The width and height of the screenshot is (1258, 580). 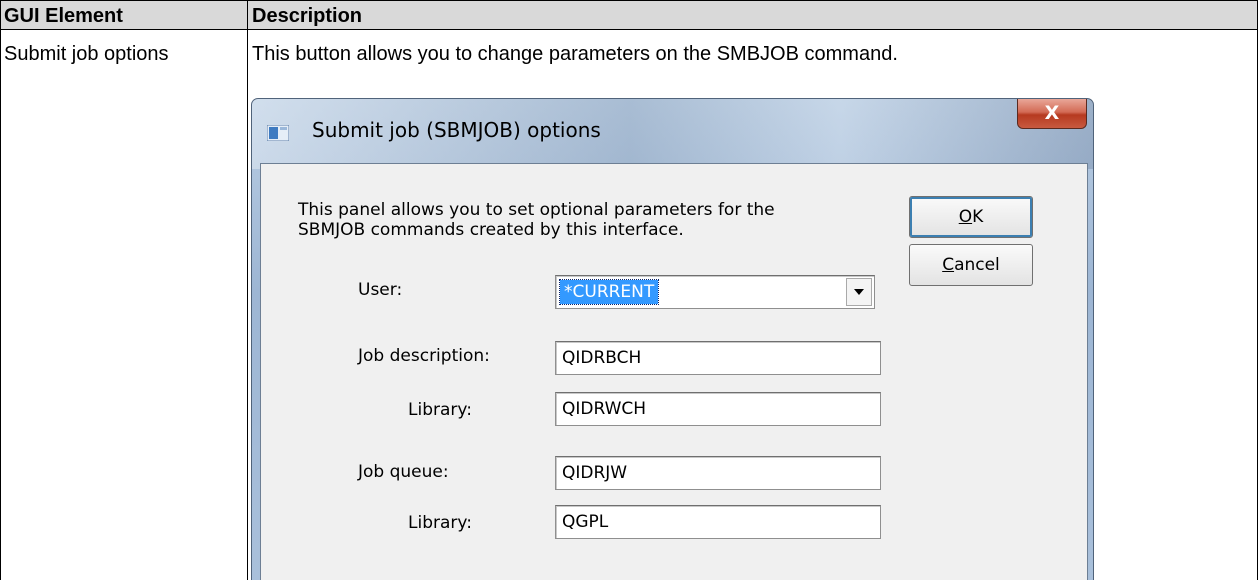 What do you see at coordinates (86, 54) in the screenshot?
I see `cell-gui-element: Submit job options` at bounding box center [86, 54].